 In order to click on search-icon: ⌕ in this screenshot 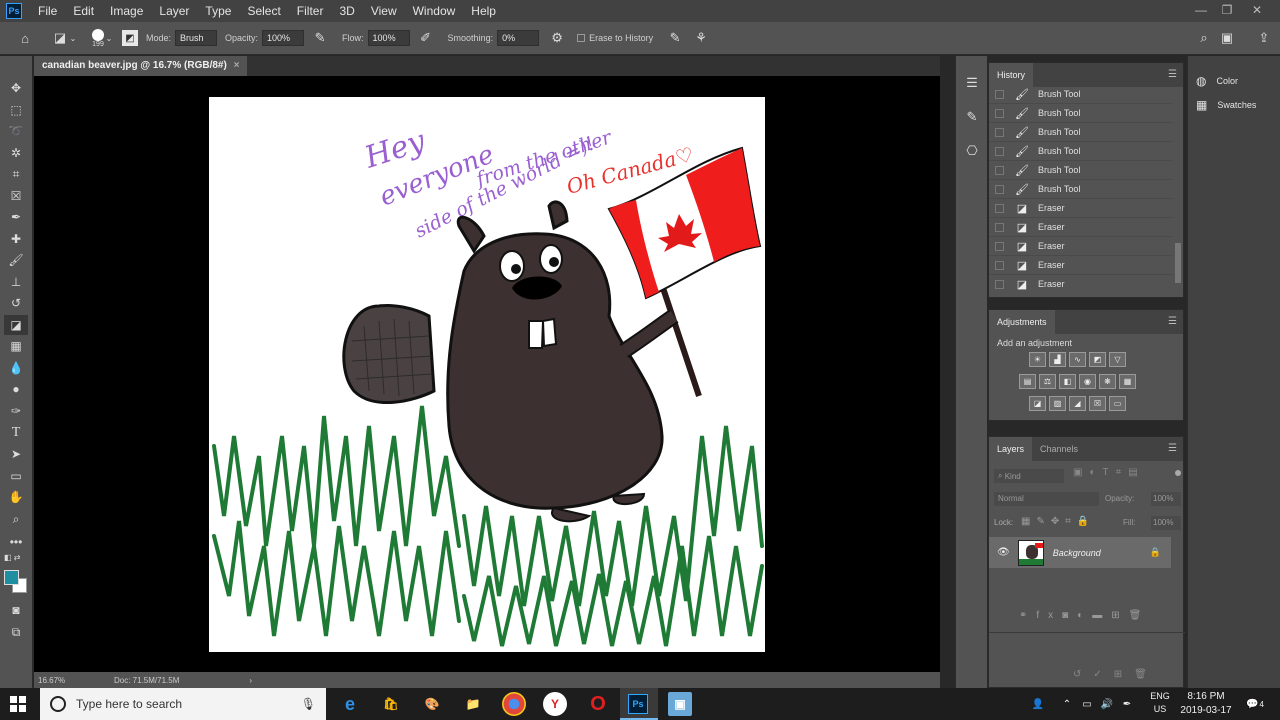, I will do `click(1204, 38)`.